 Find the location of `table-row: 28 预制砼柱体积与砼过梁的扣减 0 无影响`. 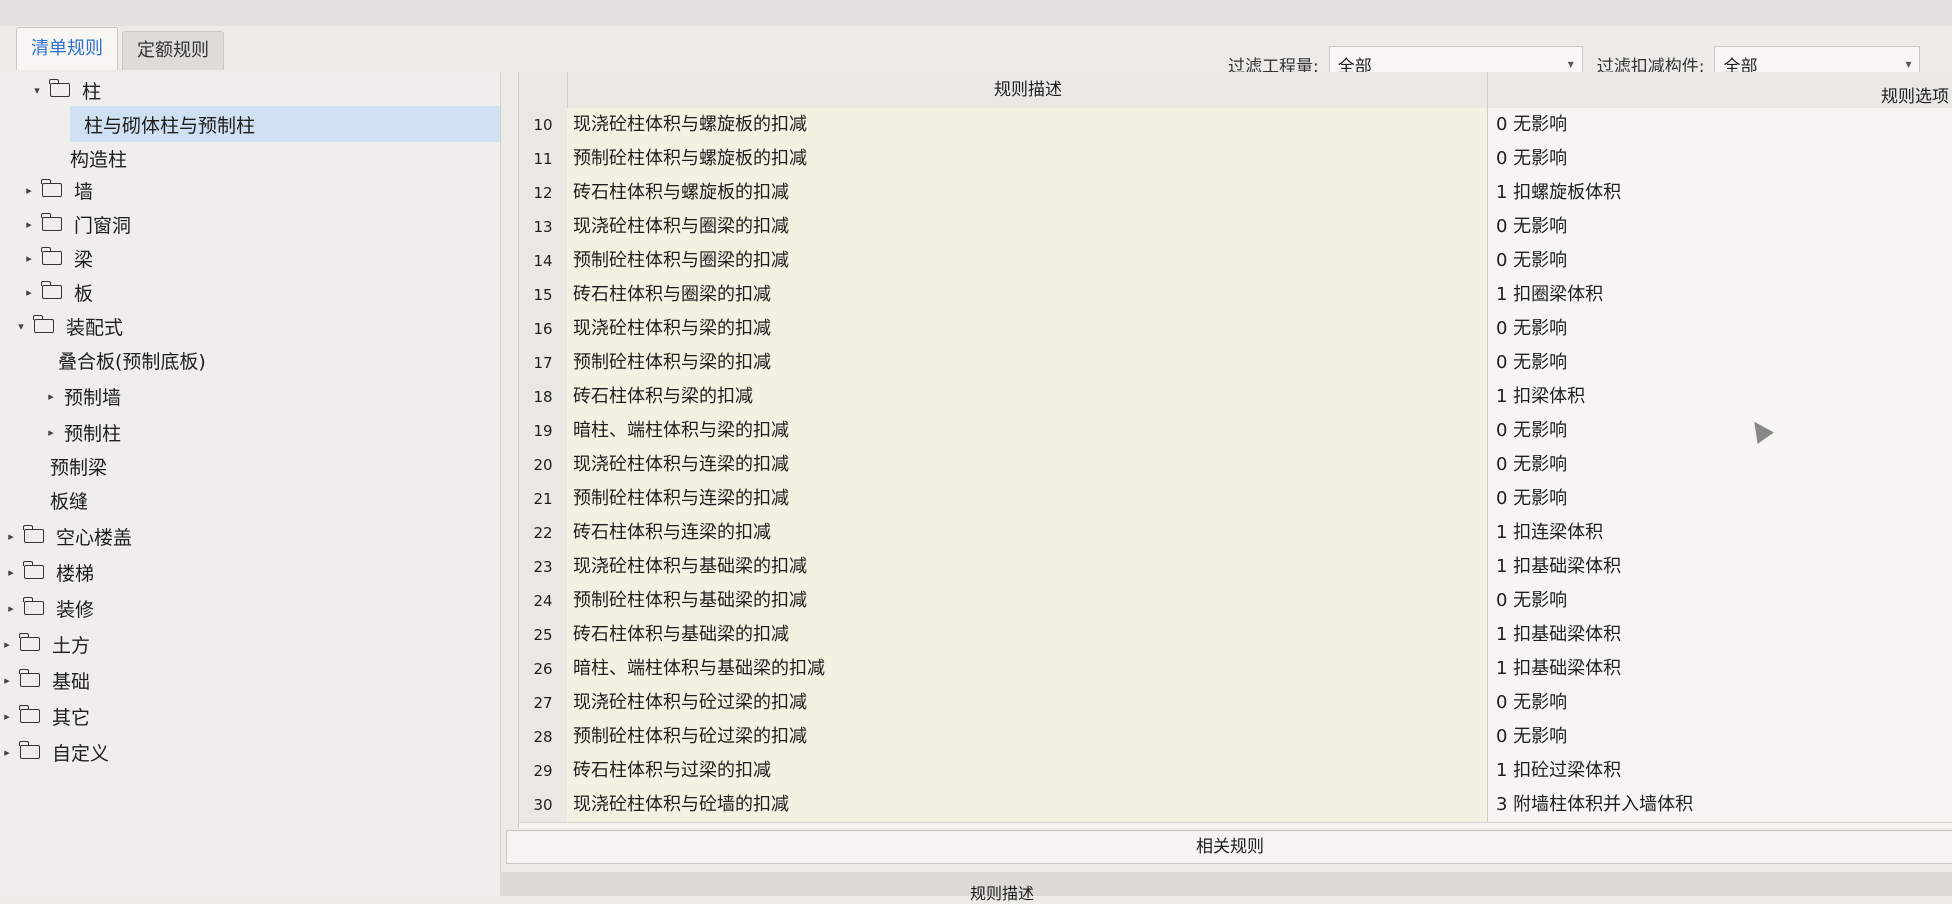

table-row: 28 预制砼柱体积与砼过梁的扣减 0 无影响 is located at coordinates (1235, 737).